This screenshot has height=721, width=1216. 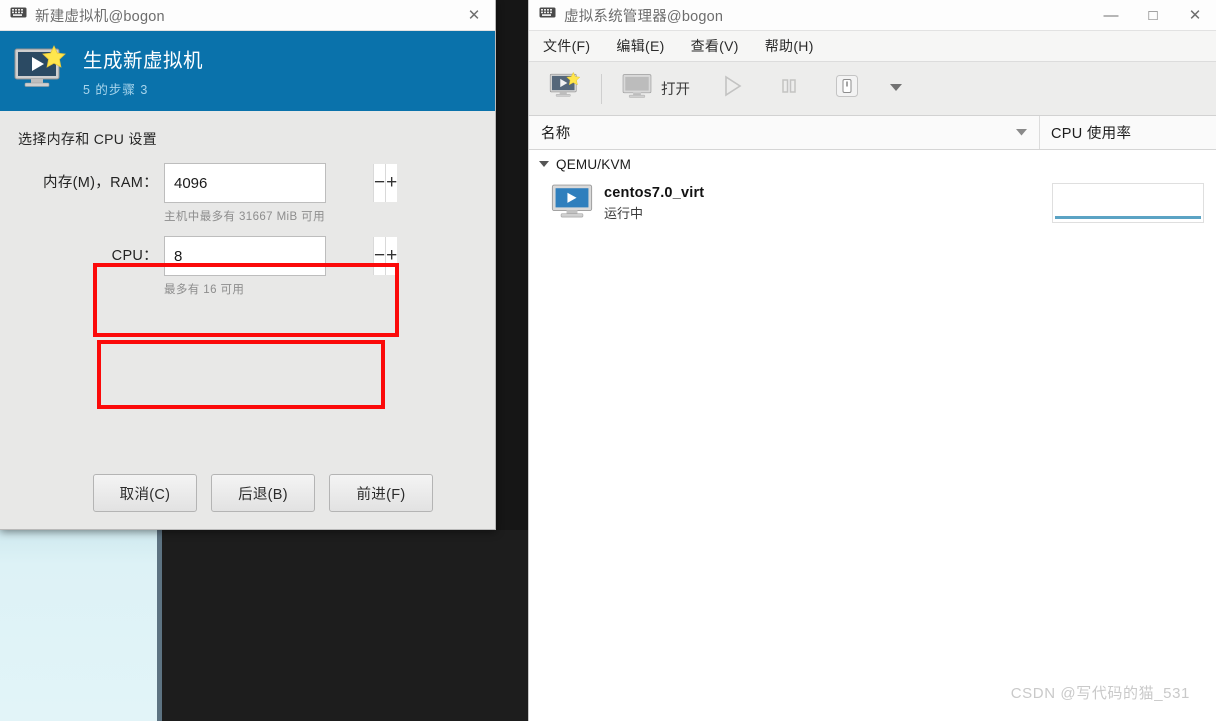 I want to click on menu-view: 查看(V), so click(x=715, y=46).